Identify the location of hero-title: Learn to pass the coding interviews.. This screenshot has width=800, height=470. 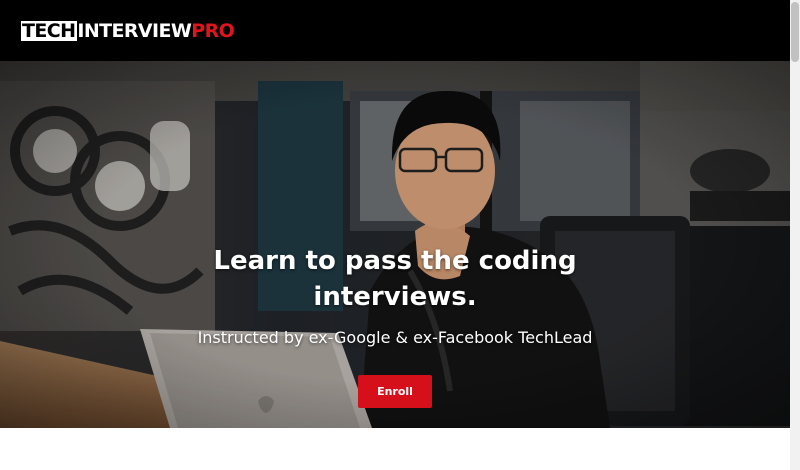
(395, 279).